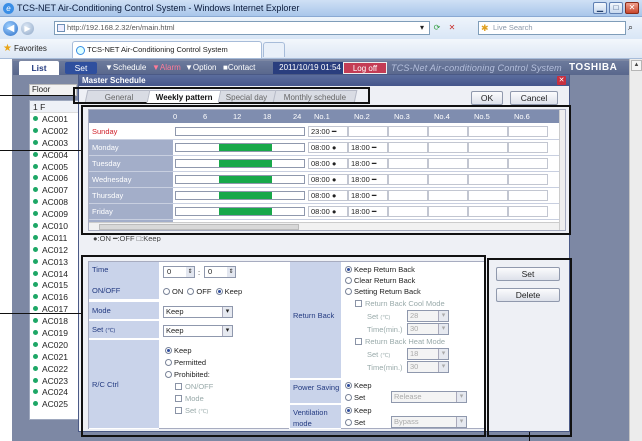 Image resolution: width=642 pixels, height=441 pixels. I want to click on list-item: AC020, so click(56, 345).